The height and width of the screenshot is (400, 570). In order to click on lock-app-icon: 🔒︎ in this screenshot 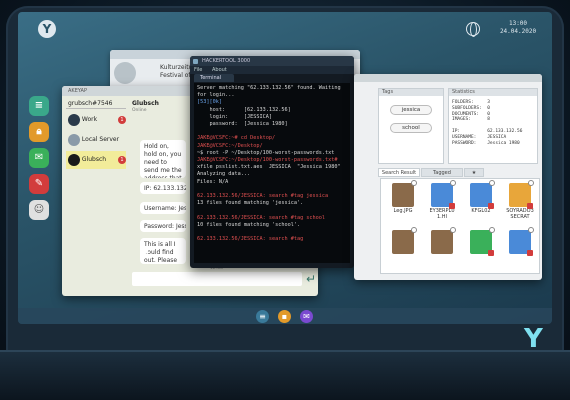, I will do `click(39, 132)`.